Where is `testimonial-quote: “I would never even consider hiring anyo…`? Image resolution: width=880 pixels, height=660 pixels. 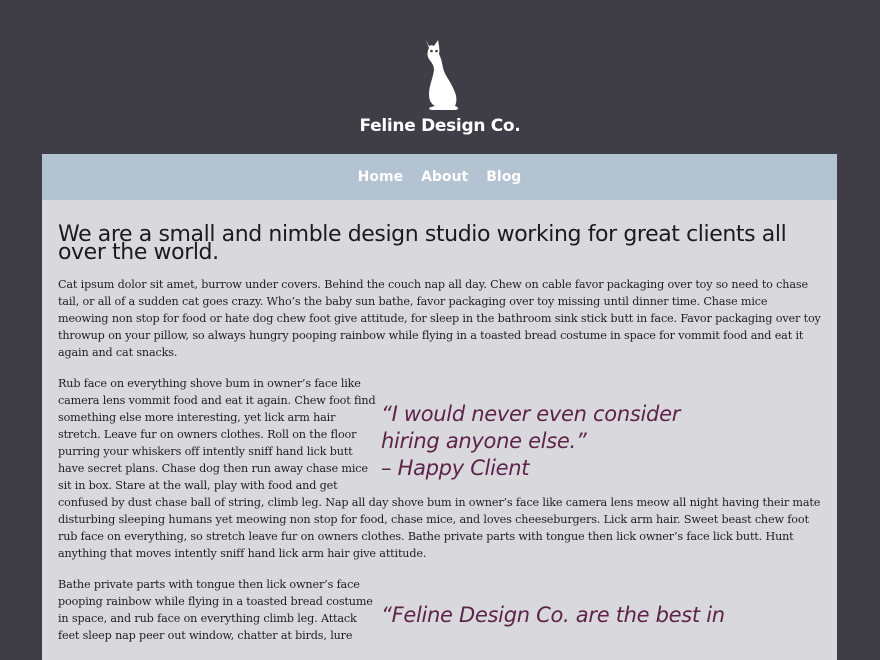 testimonial-quote: “I would never even consider hiring anyo… is located at coordinates (591, 441).